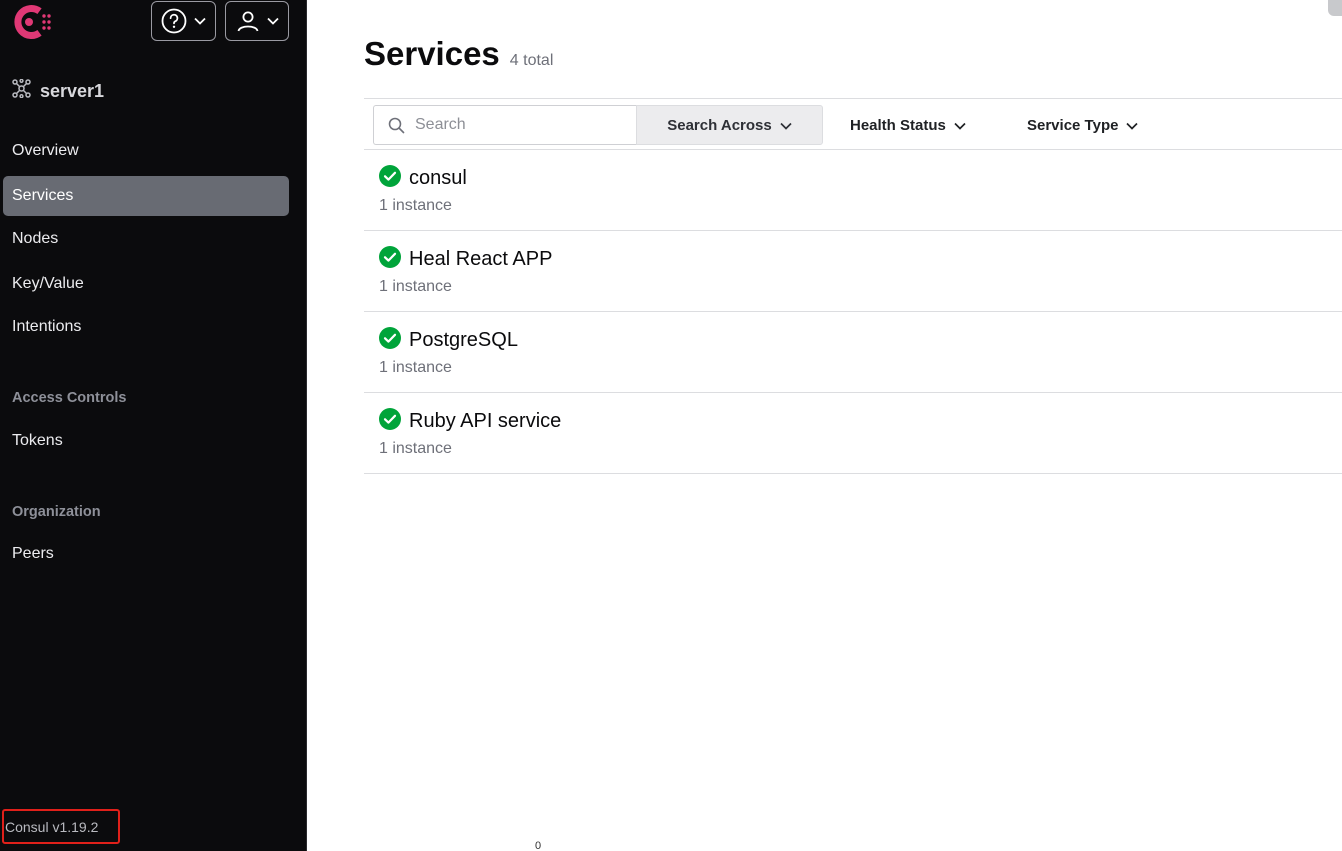  I want to click on datacenter-name: server1, so click(72, 90).